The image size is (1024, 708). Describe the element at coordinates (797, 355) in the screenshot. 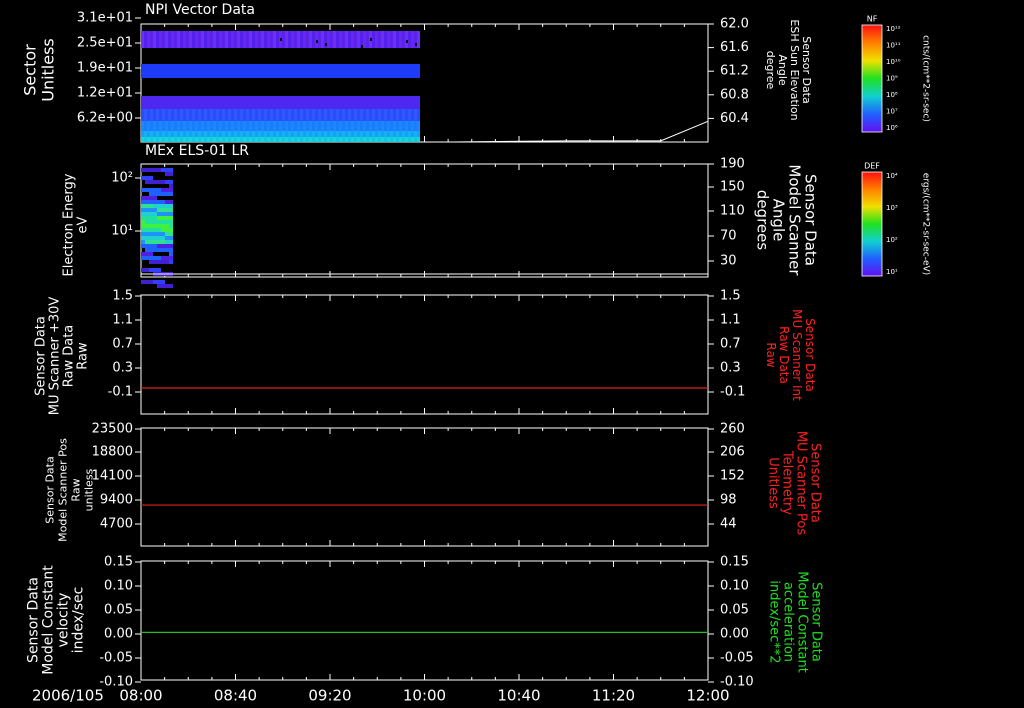

I see `panel-3-right-axis-label: MU Scanner Int` at that location.